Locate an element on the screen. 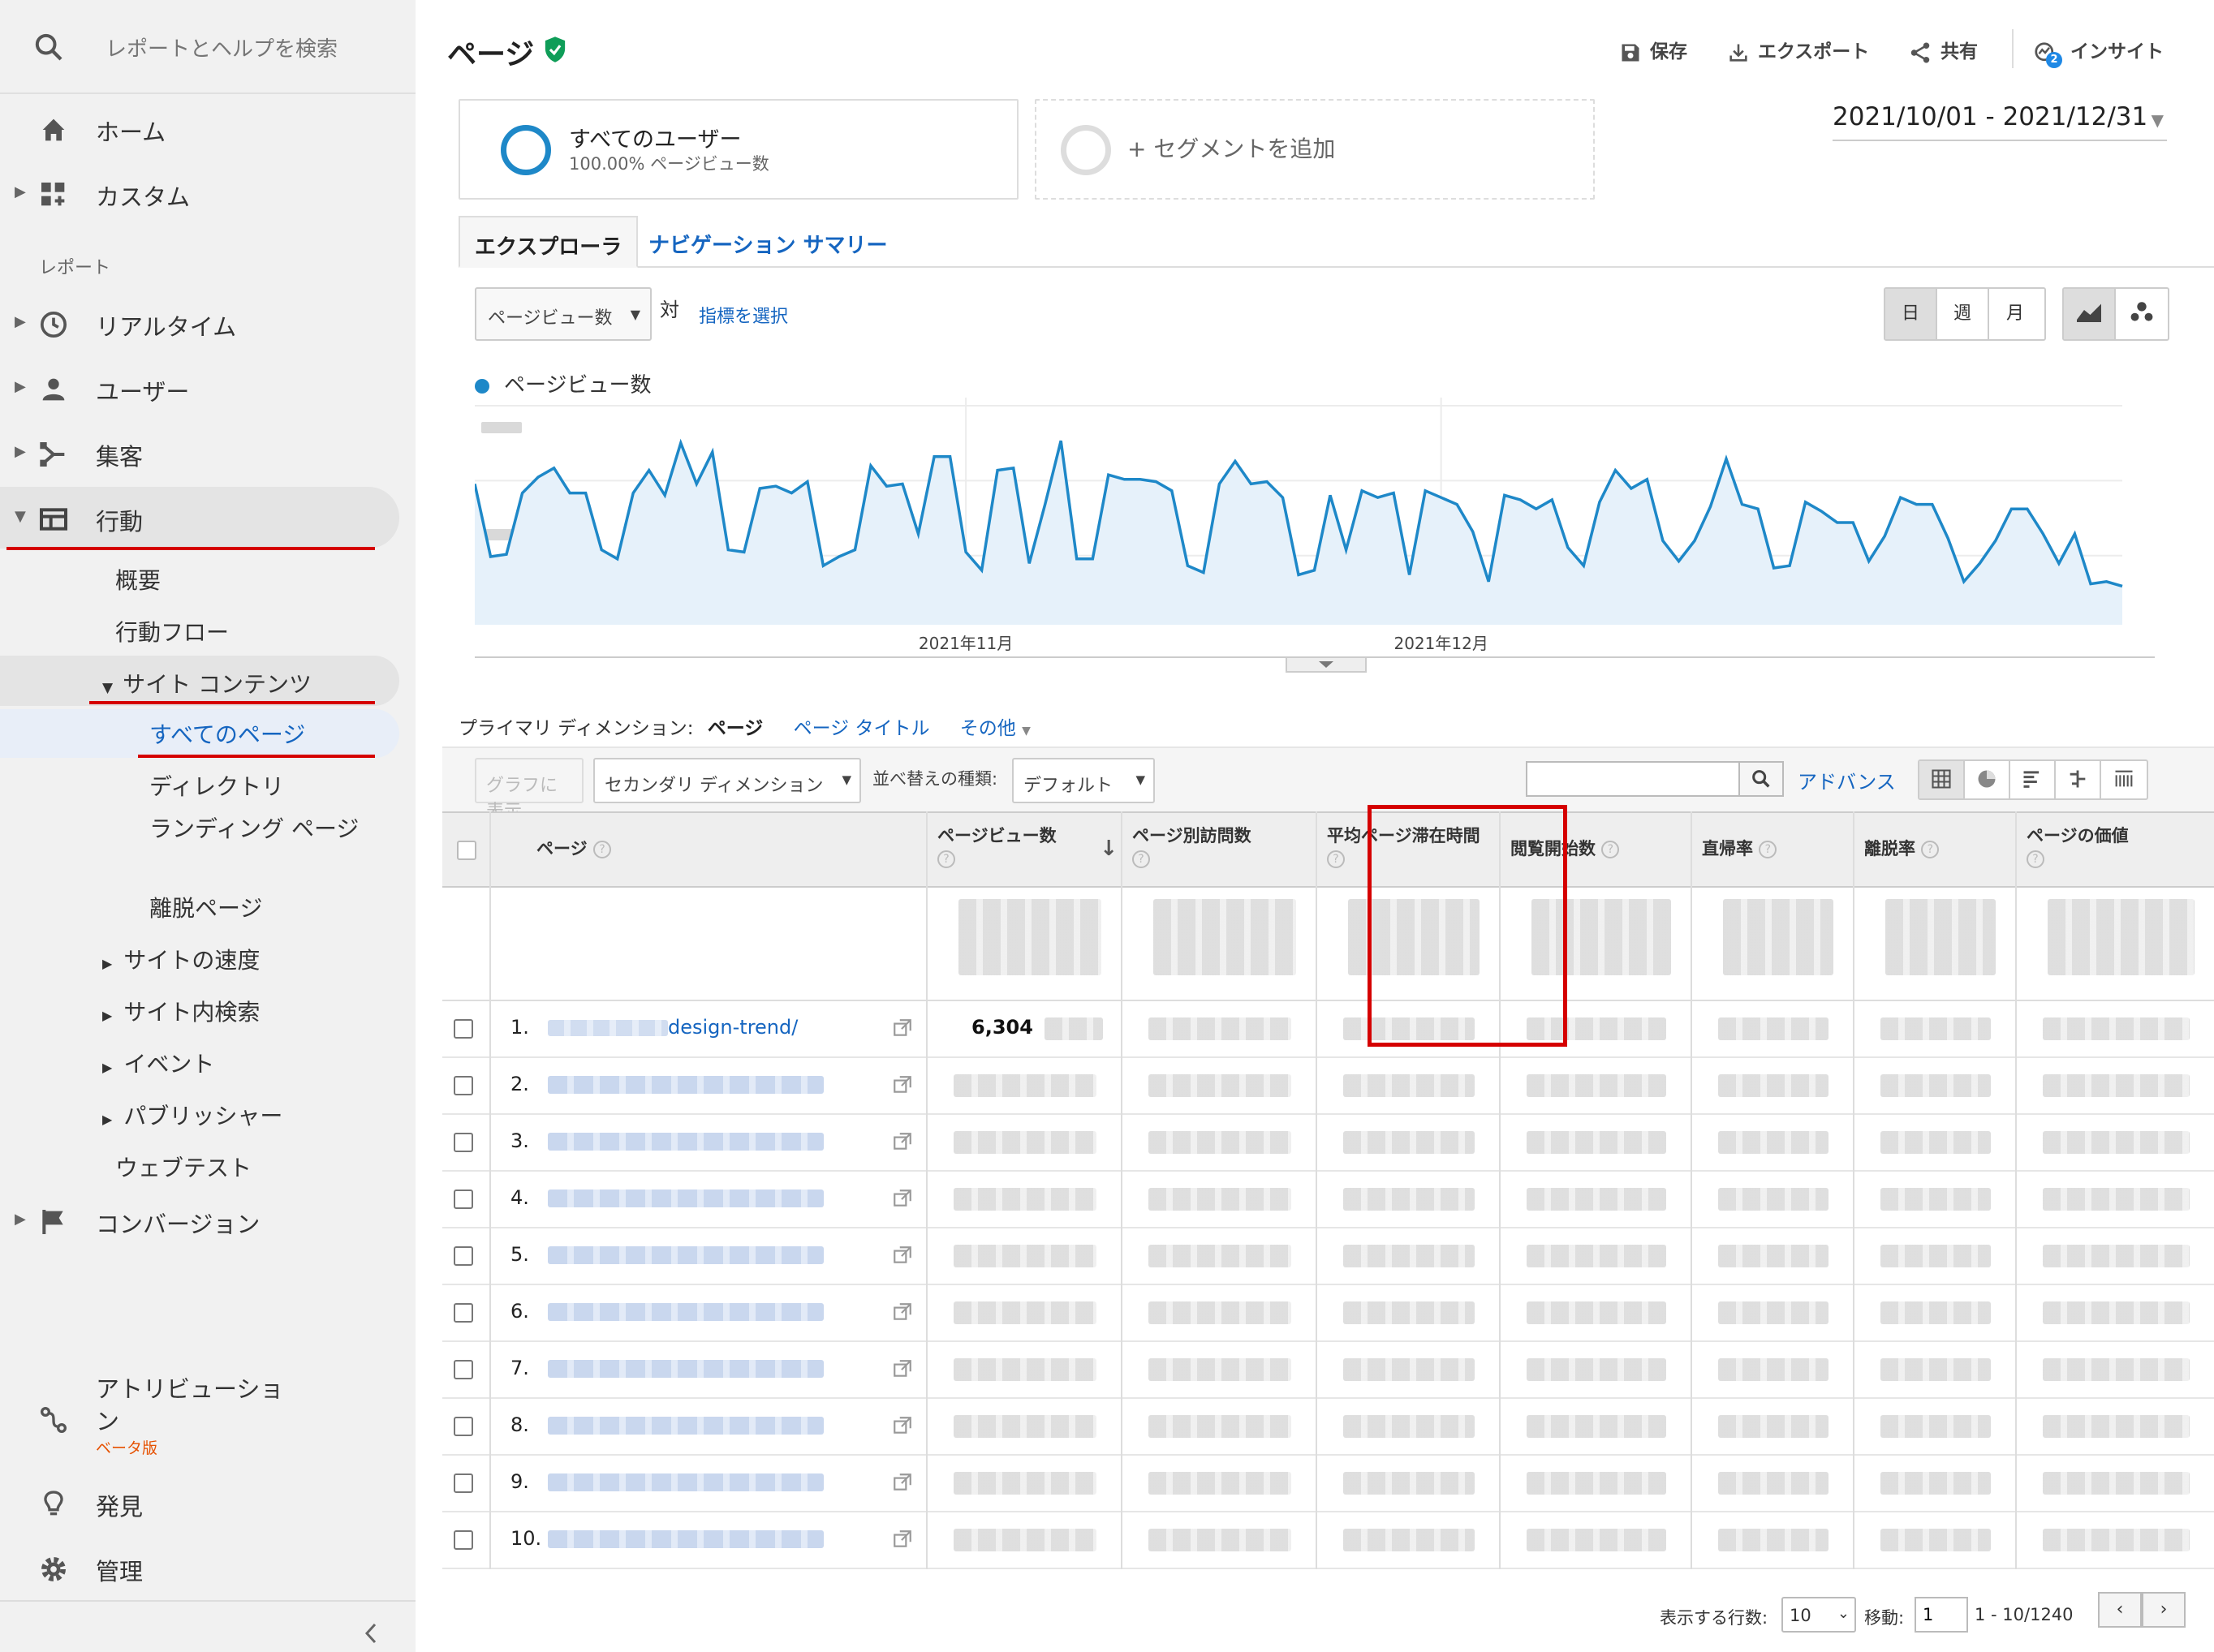 This screenshot has height=1652, width=2214. column-exit-rate: 離脱率 ? is located at coordinates (1934, 851).